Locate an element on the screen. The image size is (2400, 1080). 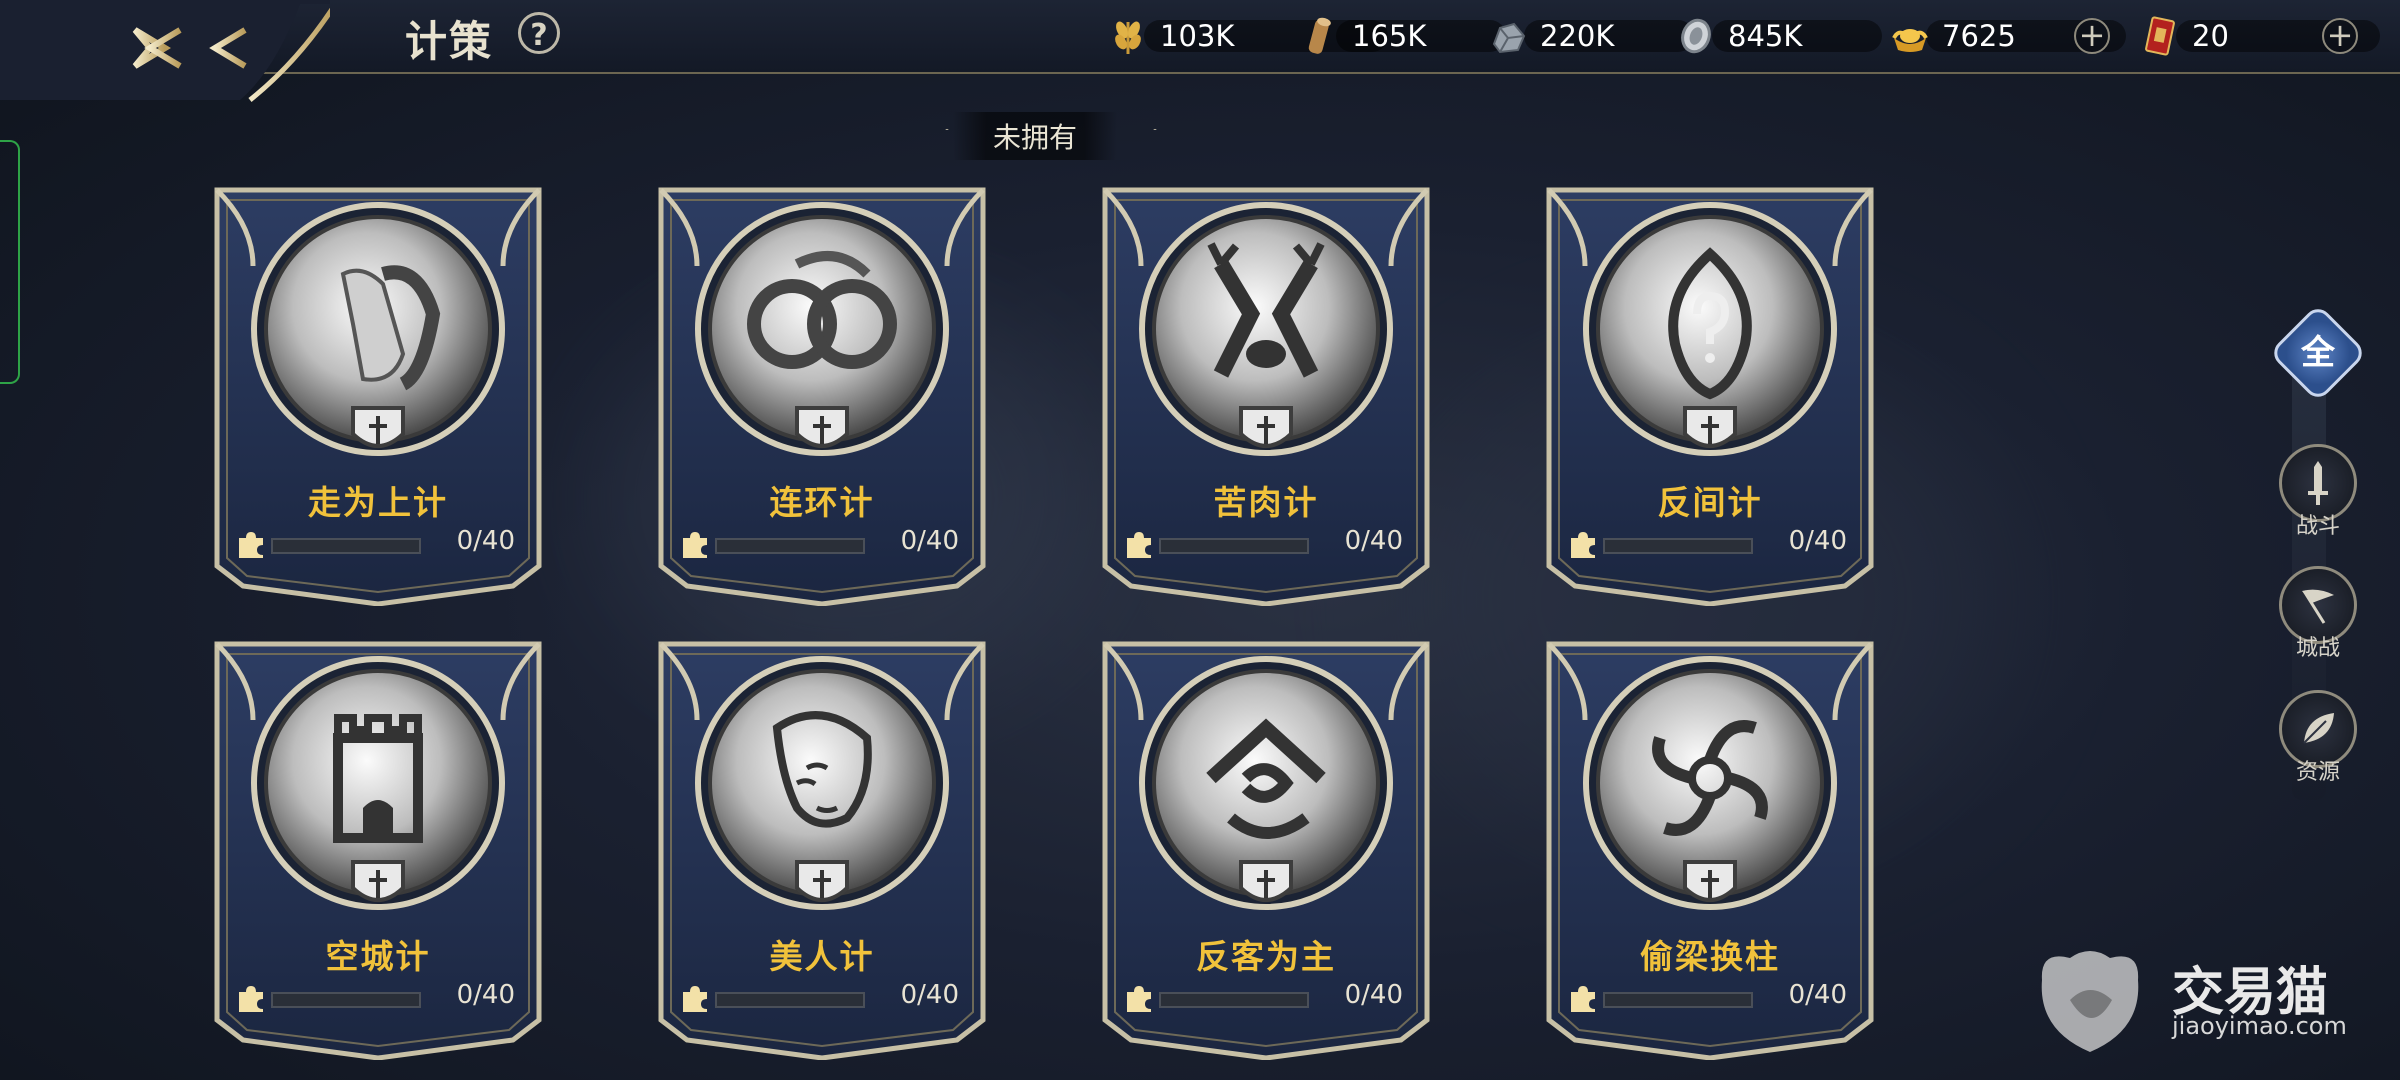
add-gold-button: + is located at coordinates (2092, 36).